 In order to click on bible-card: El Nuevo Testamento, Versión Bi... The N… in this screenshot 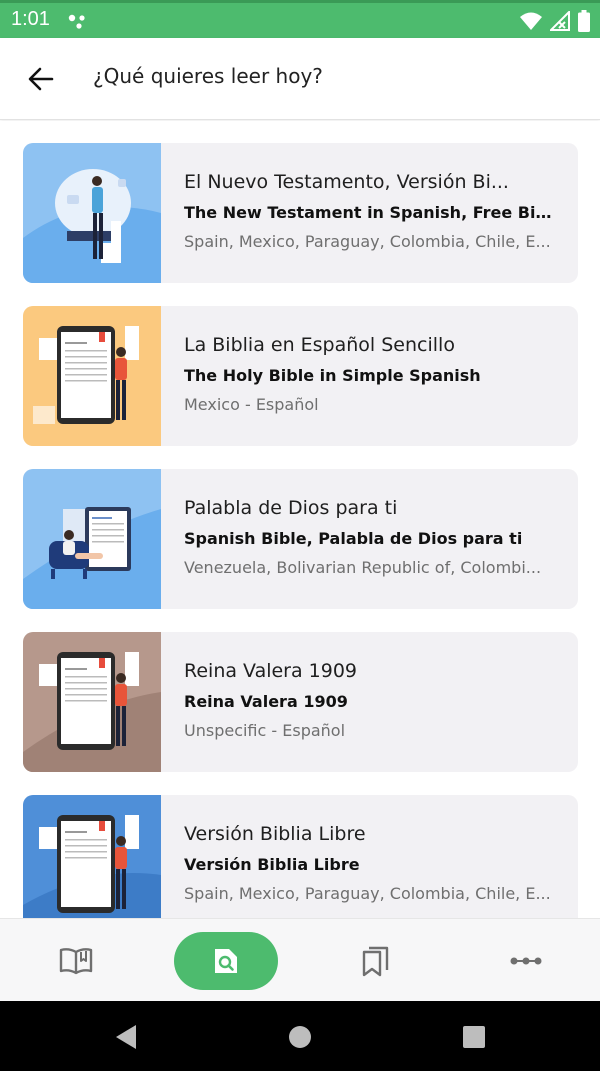, I will do `click(300, 213)`.